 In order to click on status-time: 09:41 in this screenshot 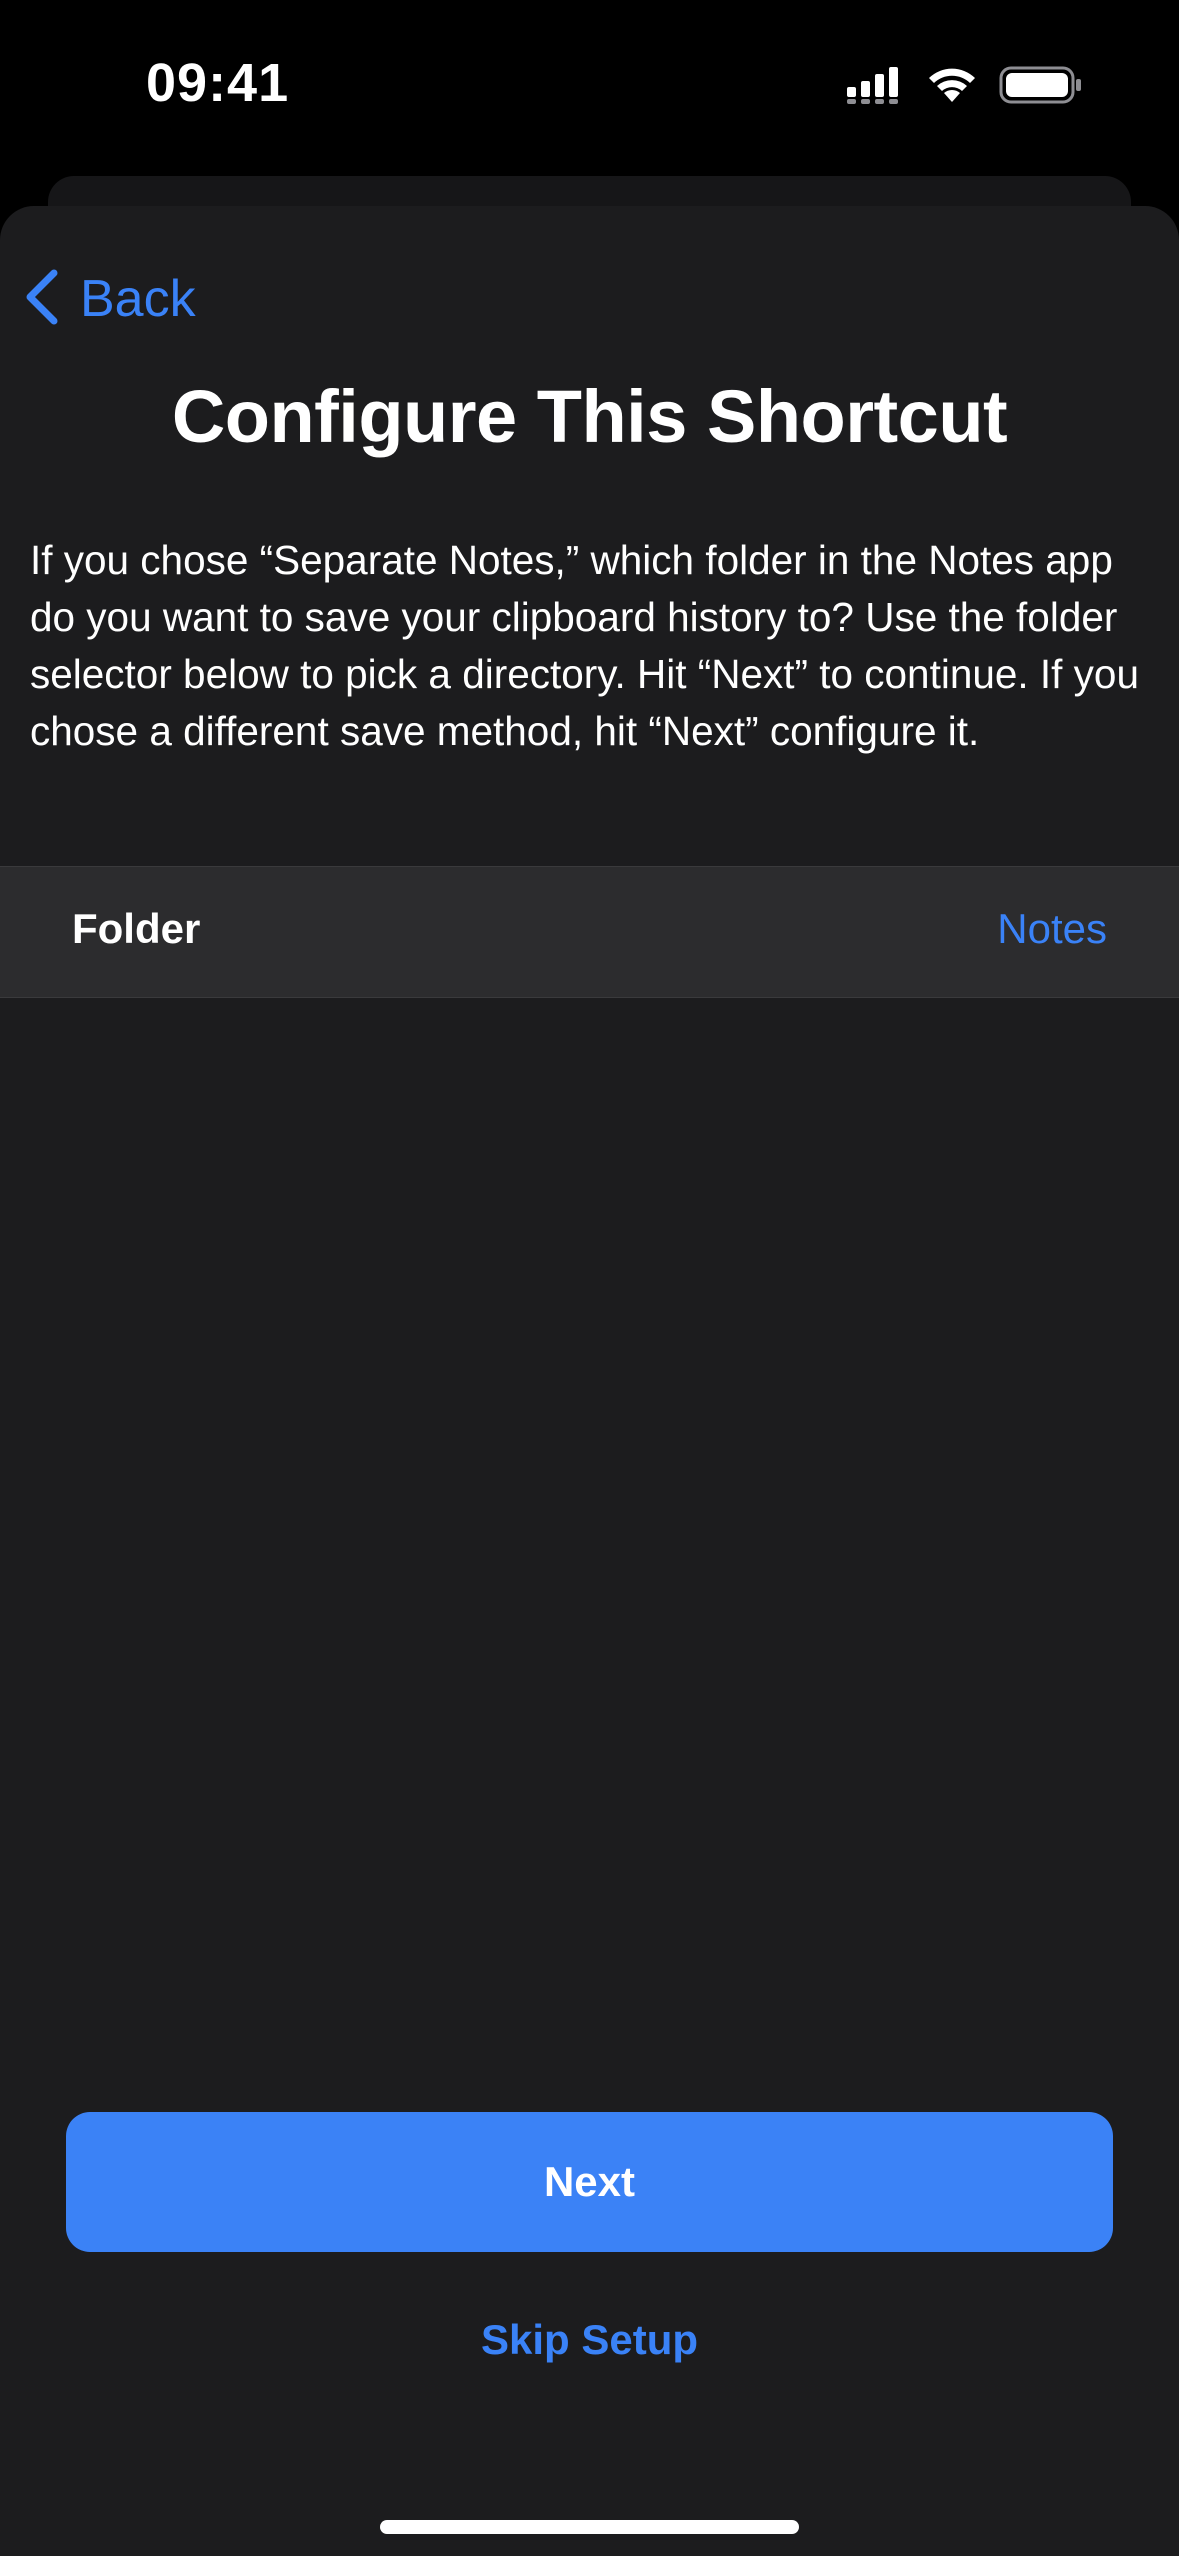, I will do `click(218, 83)`.